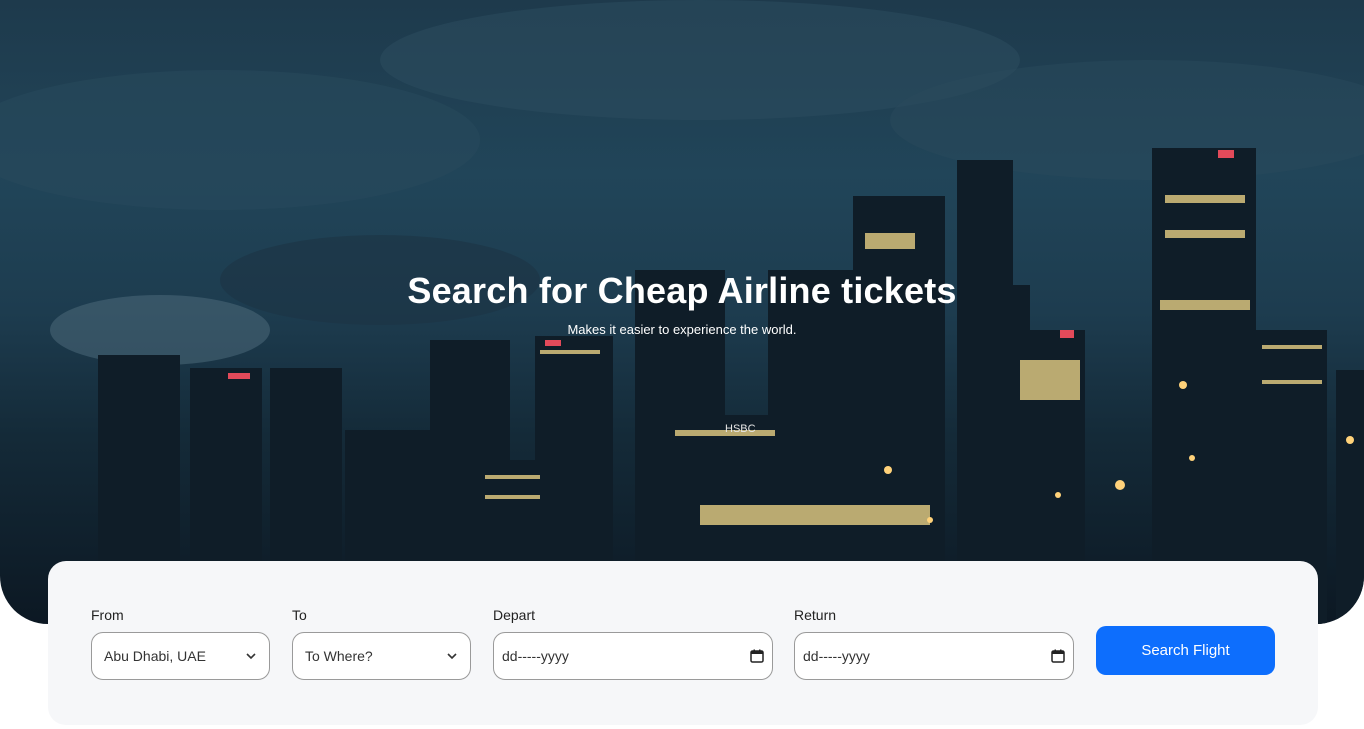  What do you see at coordinates (155, 656) in the screenshot?
I see `from-value: Abu Dhabi, UAE` at bounding box center [155, 656].